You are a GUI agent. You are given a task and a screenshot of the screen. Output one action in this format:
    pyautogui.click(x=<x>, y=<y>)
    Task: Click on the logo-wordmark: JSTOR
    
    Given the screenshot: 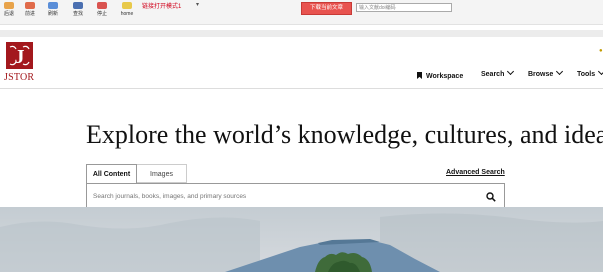 What is the action you would take?
    pyautogui.click(x=19, y=77)
    